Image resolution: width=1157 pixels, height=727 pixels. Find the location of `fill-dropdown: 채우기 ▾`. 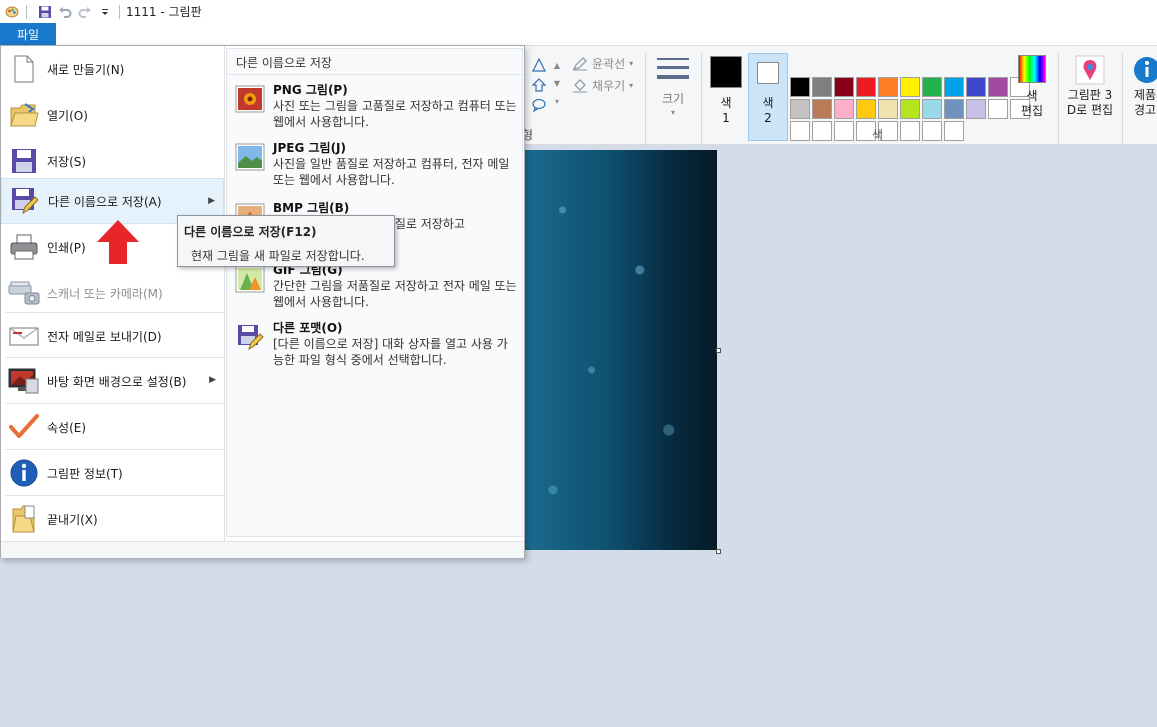

fill-dropdown: 채우기 ▾ is located at coordinates (602, 85).